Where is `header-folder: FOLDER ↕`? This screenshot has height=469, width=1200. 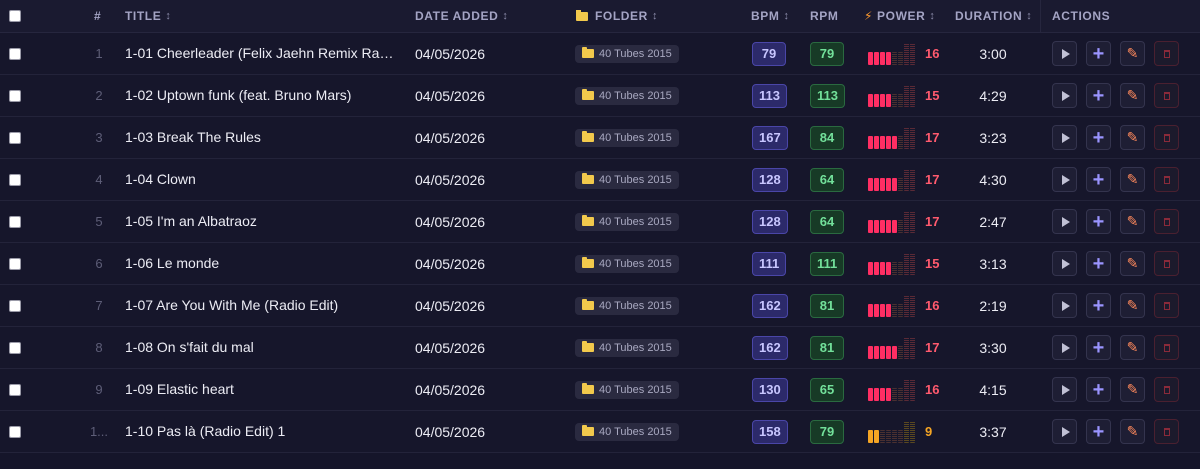
header-folder: FOLDER ↕ is located at coordinates (617, 16).